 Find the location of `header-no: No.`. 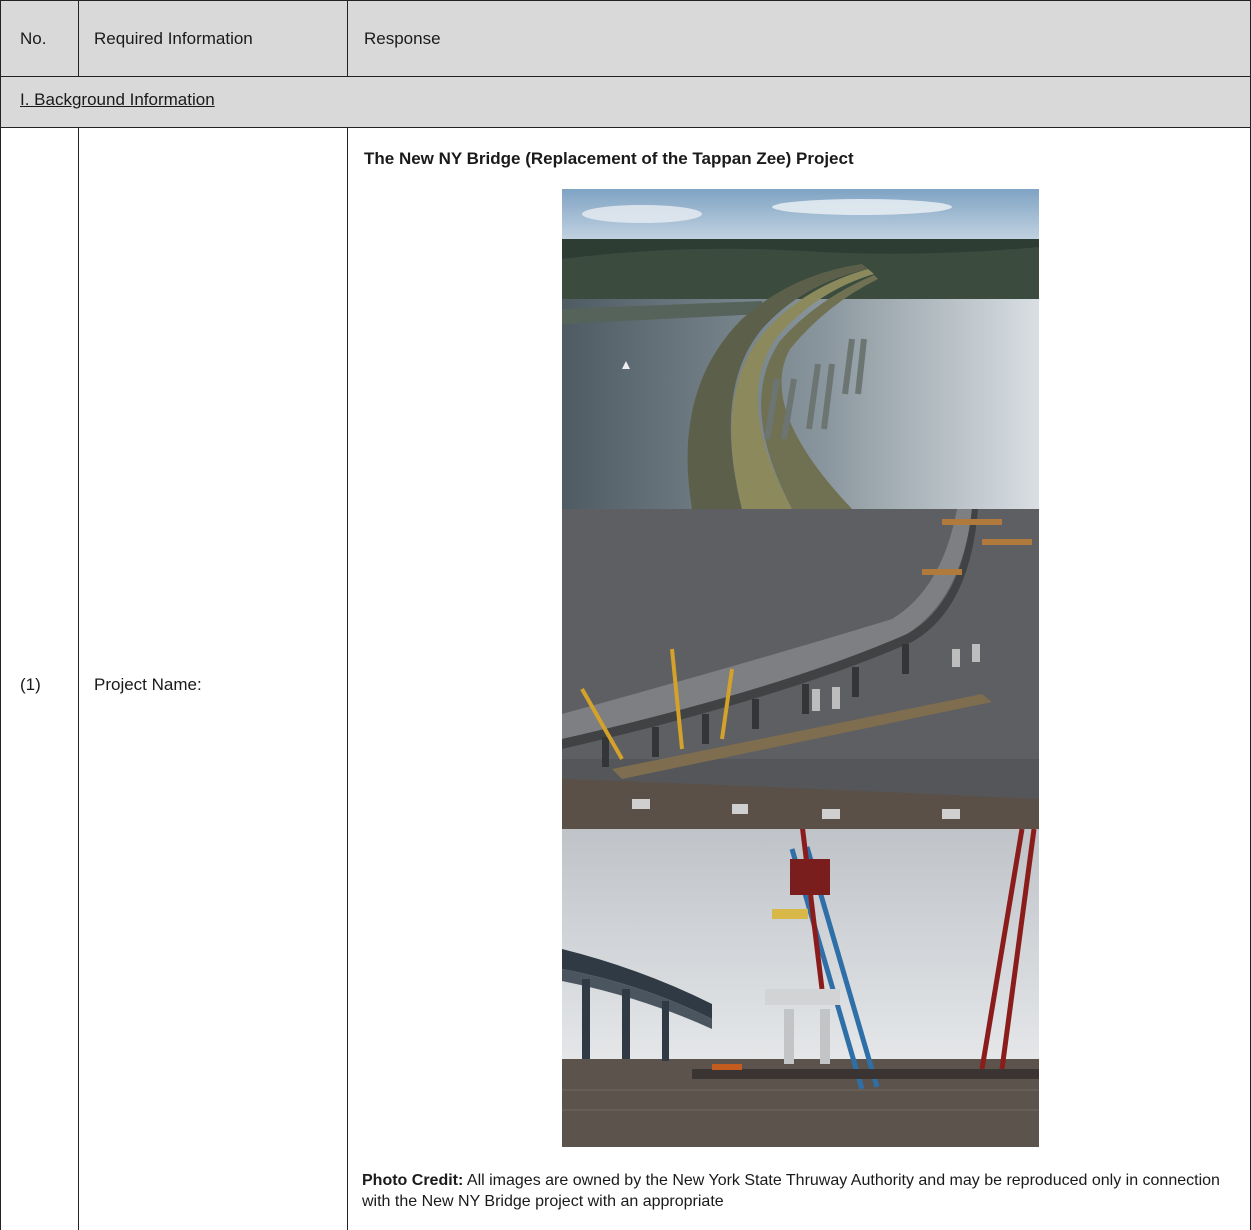

header-no: No. is located at coordinates (33, 38).